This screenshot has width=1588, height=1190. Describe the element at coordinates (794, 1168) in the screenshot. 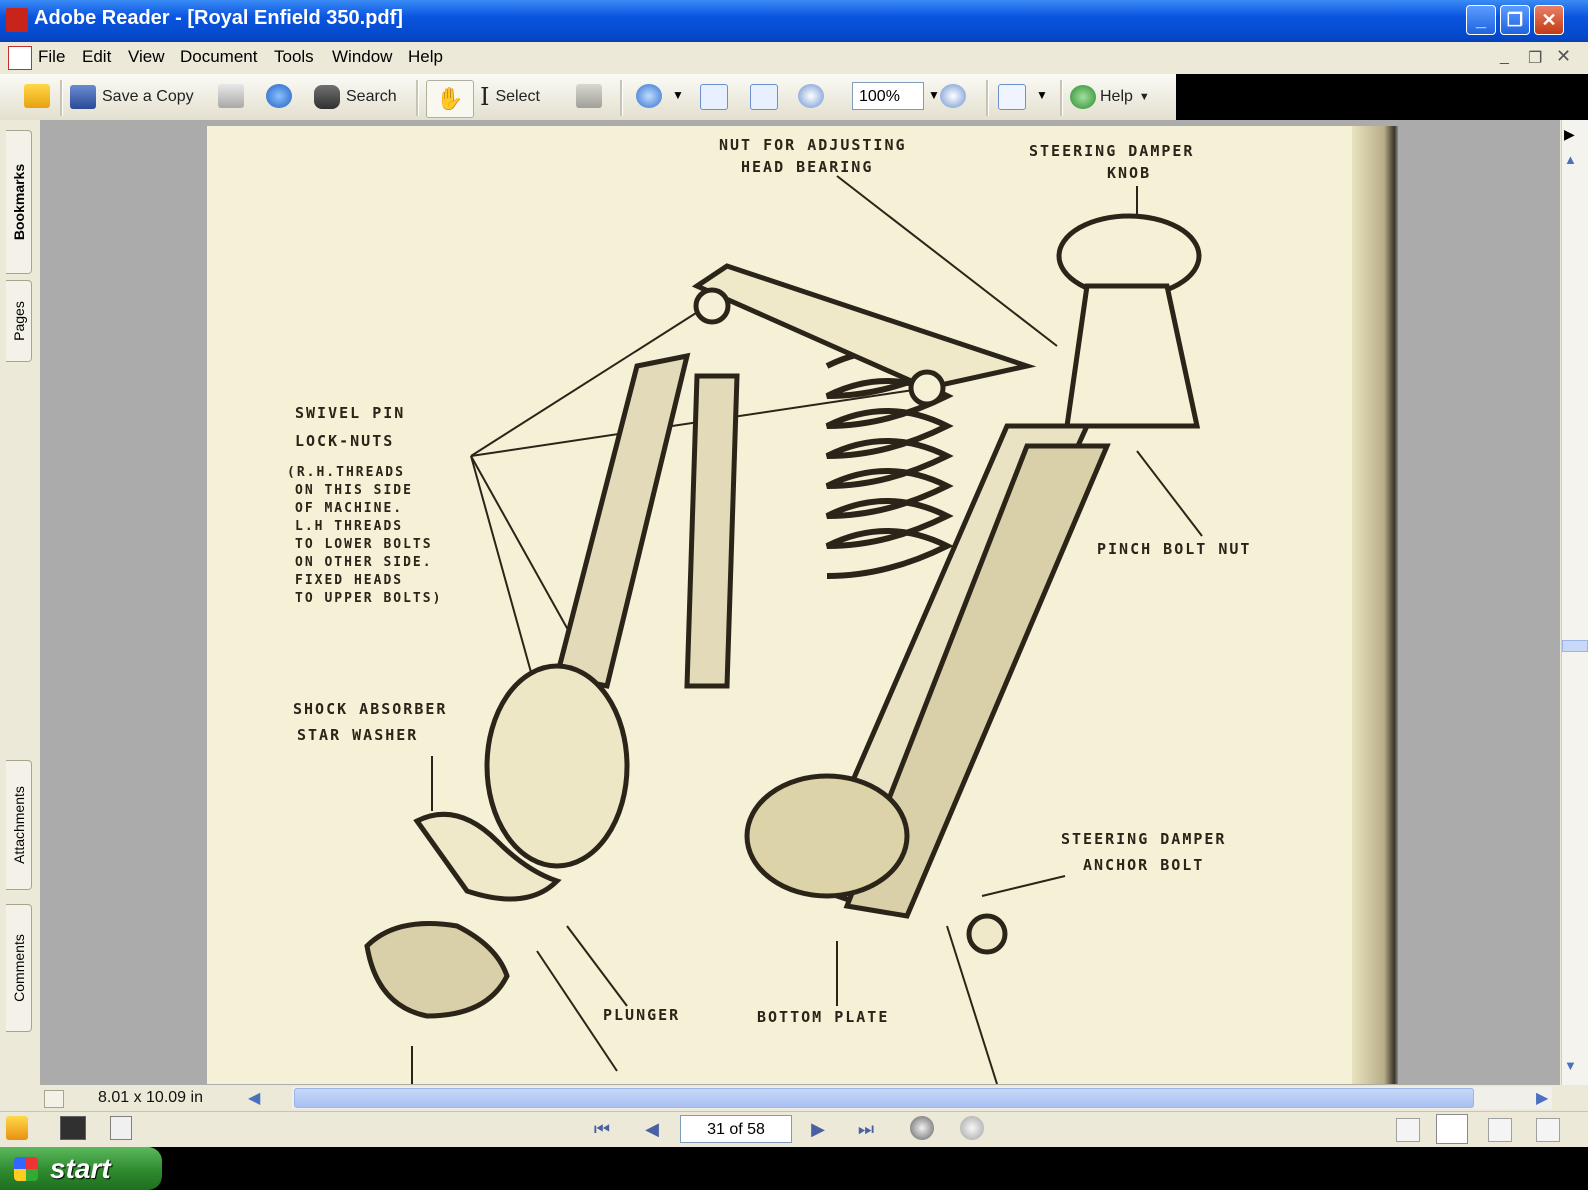

I see `taskbar` at that location.